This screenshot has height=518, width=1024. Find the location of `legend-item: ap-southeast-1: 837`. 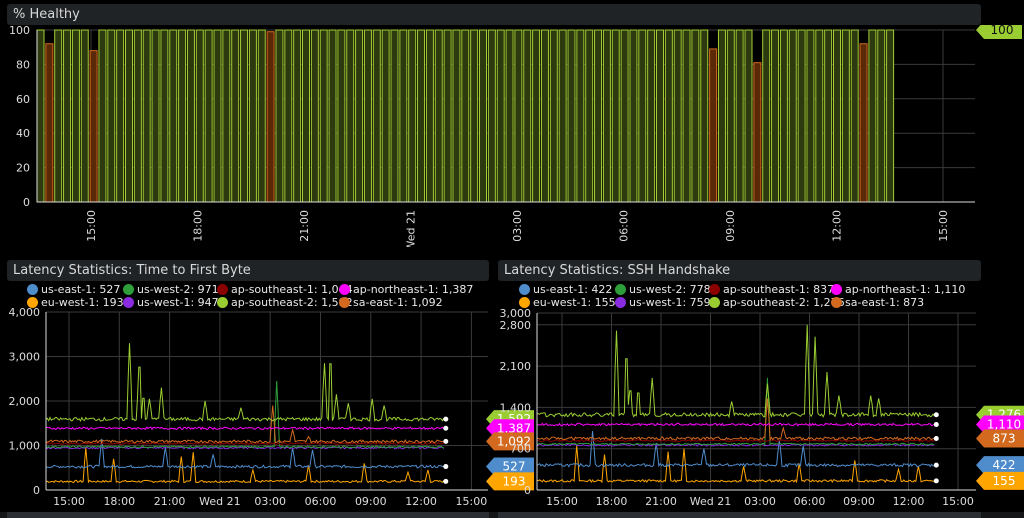

legend-item: ap-southeast-1: 837 is located at coordinates (772, 289).